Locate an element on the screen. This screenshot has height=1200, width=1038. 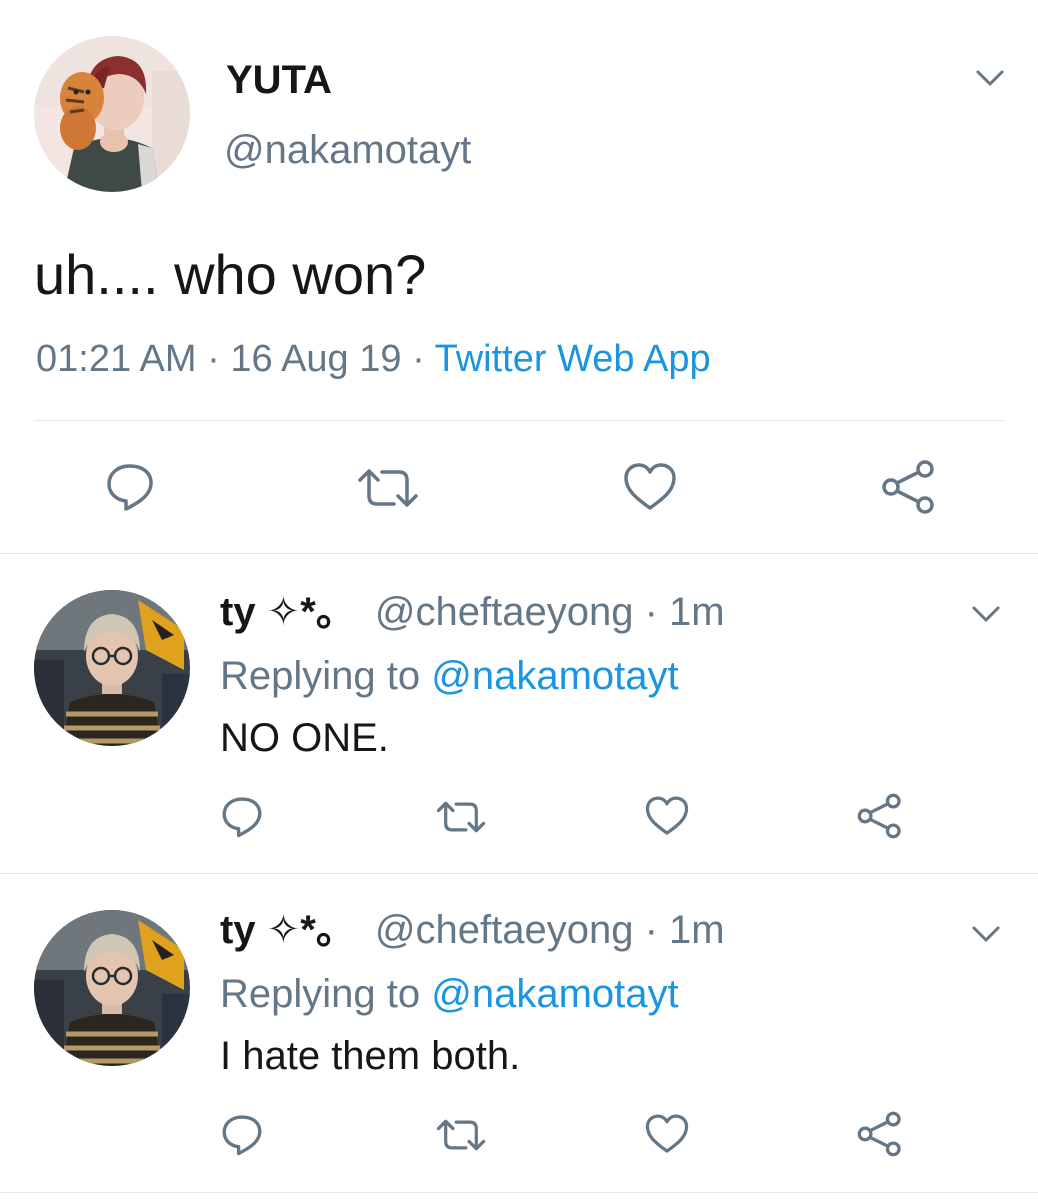
display-name: YUTA is located at coordinates (279, 80).